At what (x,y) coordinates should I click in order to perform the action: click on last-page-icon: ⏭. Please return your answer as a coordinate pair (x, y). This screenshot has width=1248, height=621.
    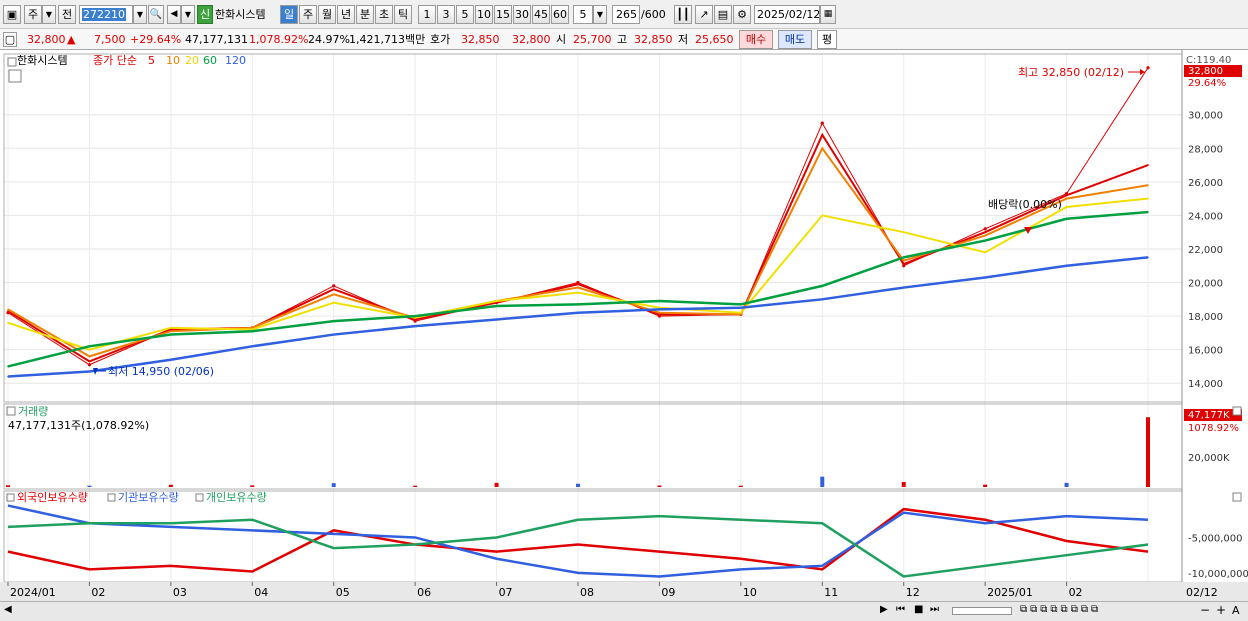
    Looking at the image, I should click on (934, 609).